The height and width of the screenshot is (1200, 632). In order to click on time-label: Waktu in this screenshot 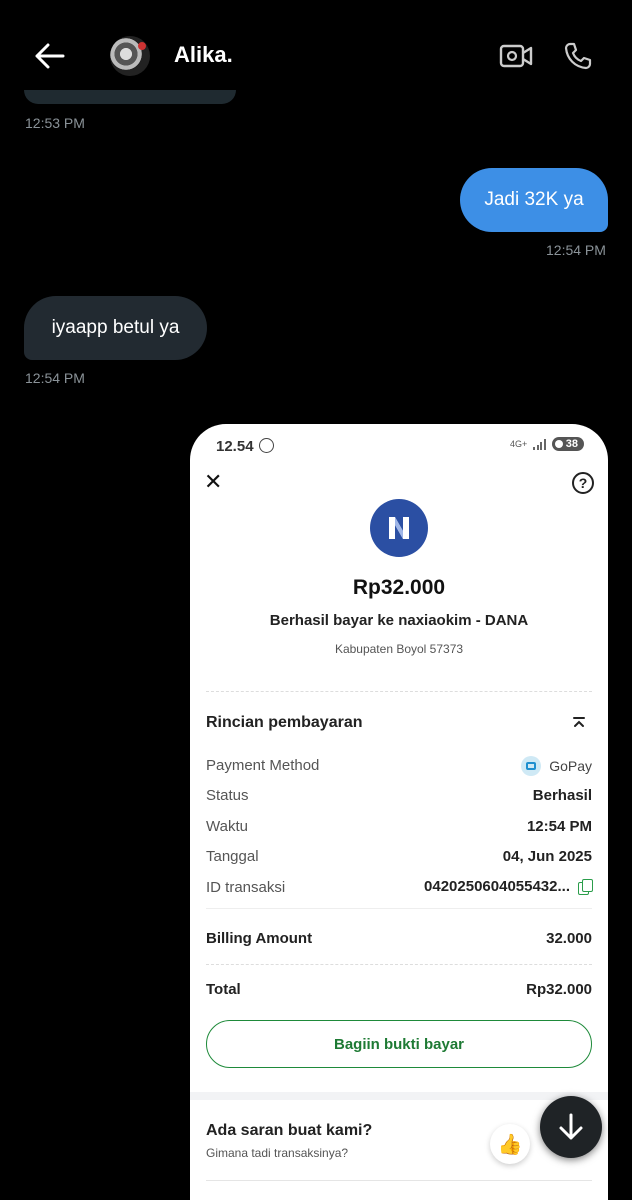, I will do `click(227, 826)`.